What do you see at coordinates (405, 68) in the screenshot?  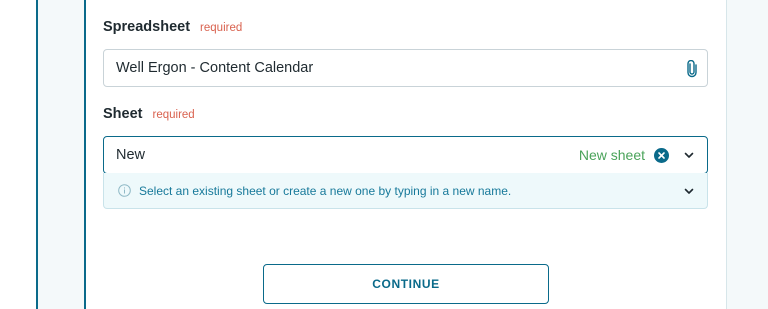 I see `spreadsheet-input: Well Ergon - Content Calendar` at bounding box center [405, 68].